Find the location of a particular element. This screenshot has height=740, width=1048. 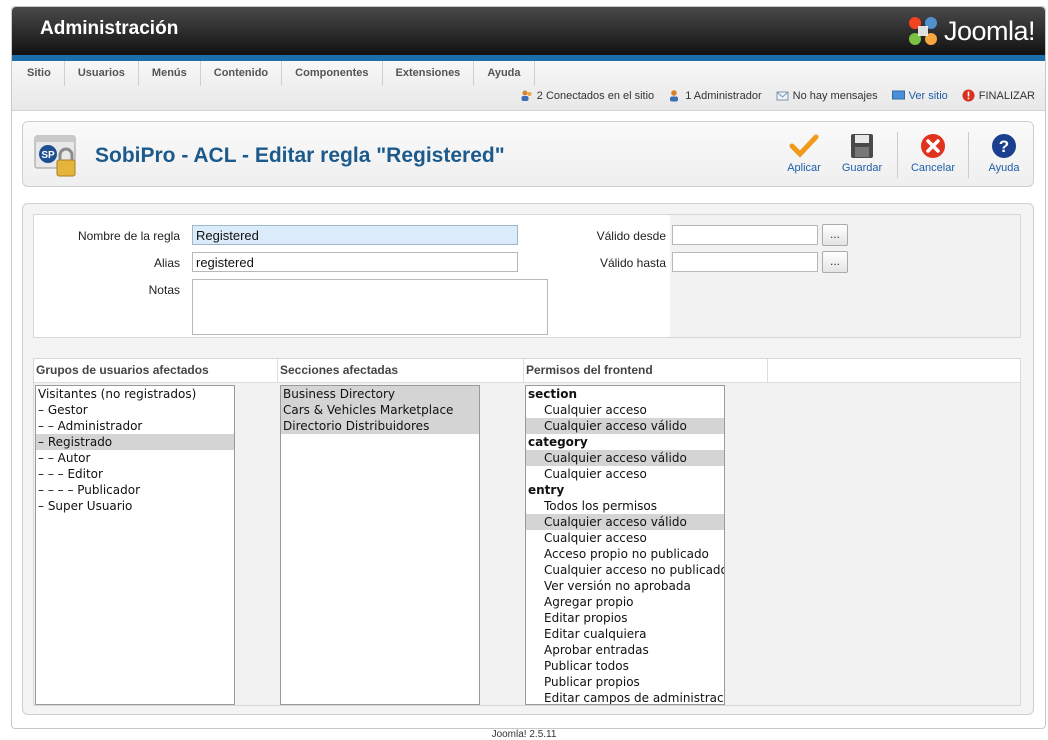

empty-column-header is located at coordinates (894, 371).